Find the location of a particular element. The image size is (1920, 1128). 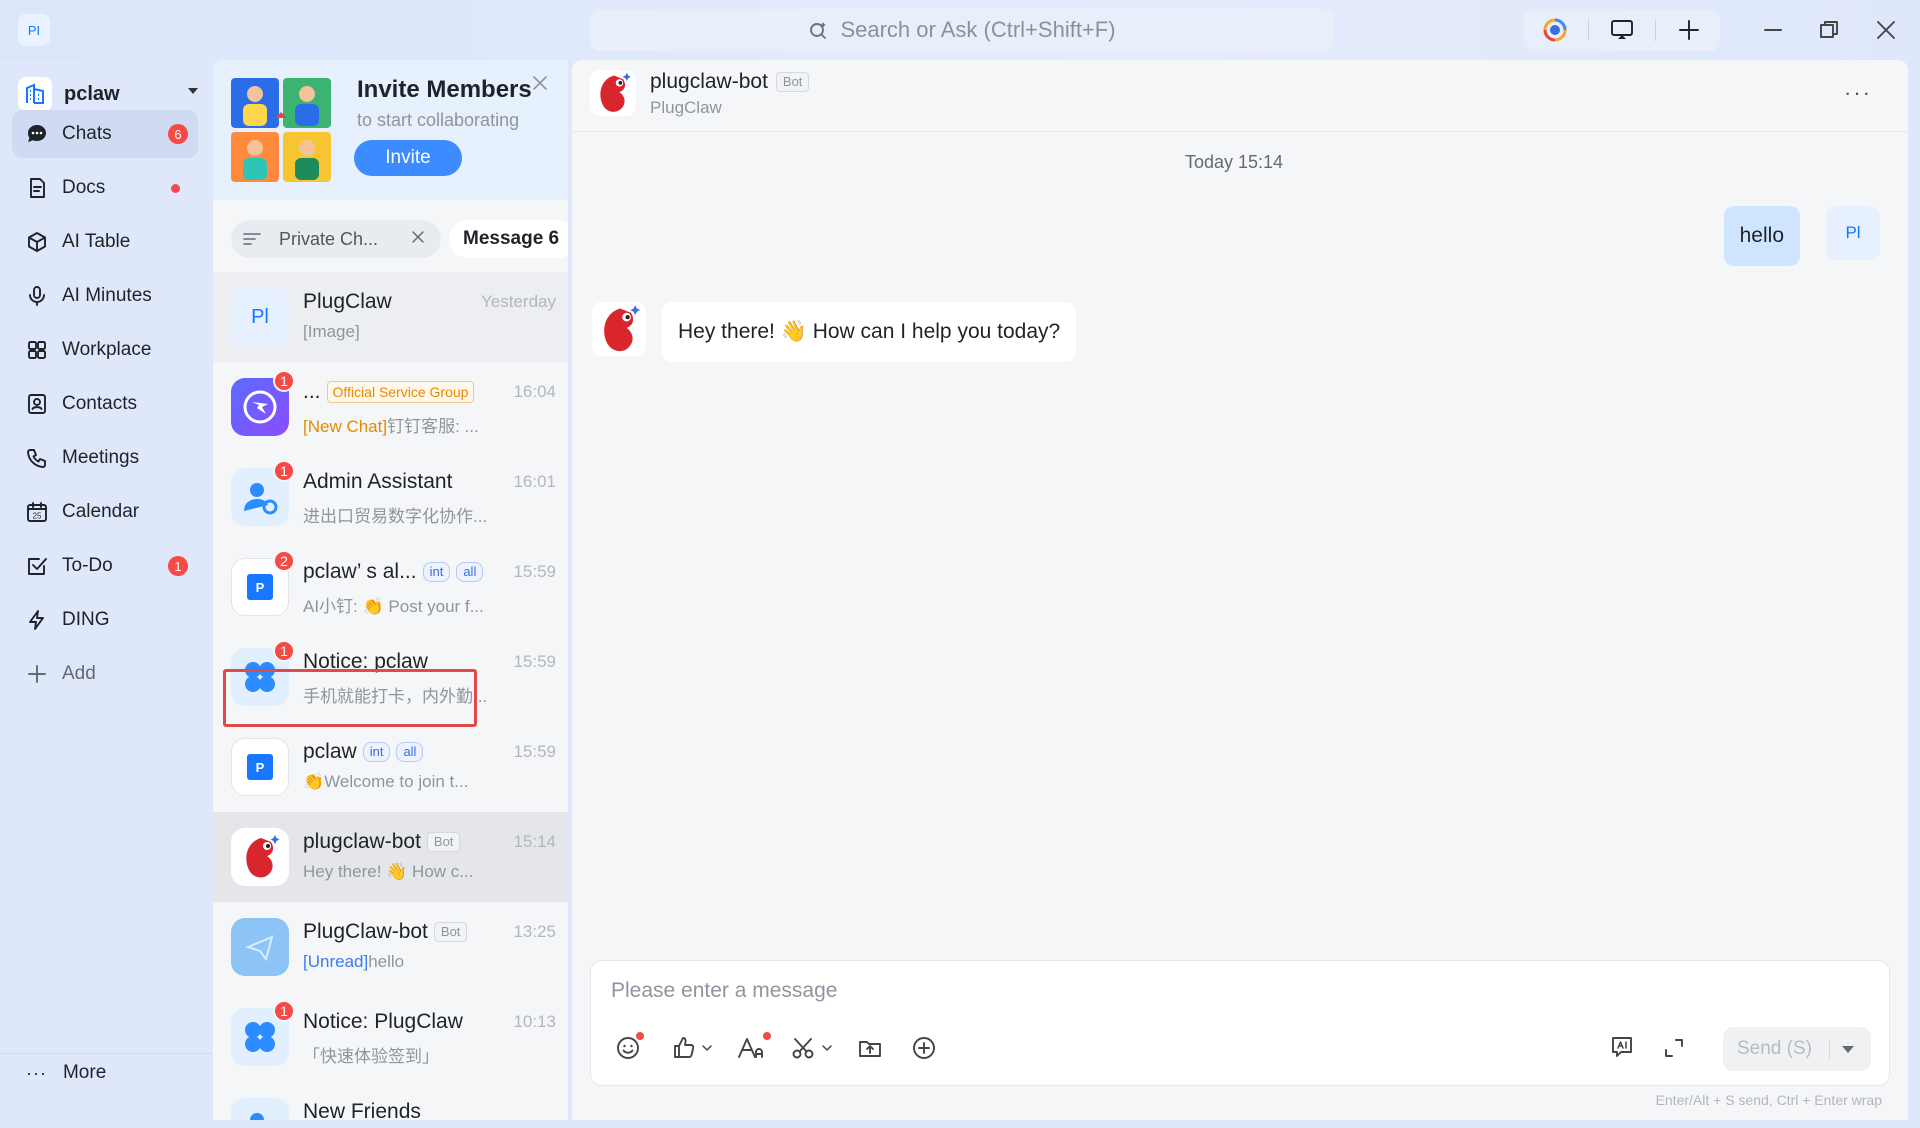

chat-row-plugclaw-bot-2: PlugClaw-bot Bot 13:25 [Unread]hello is located at coordinates (390, 947).